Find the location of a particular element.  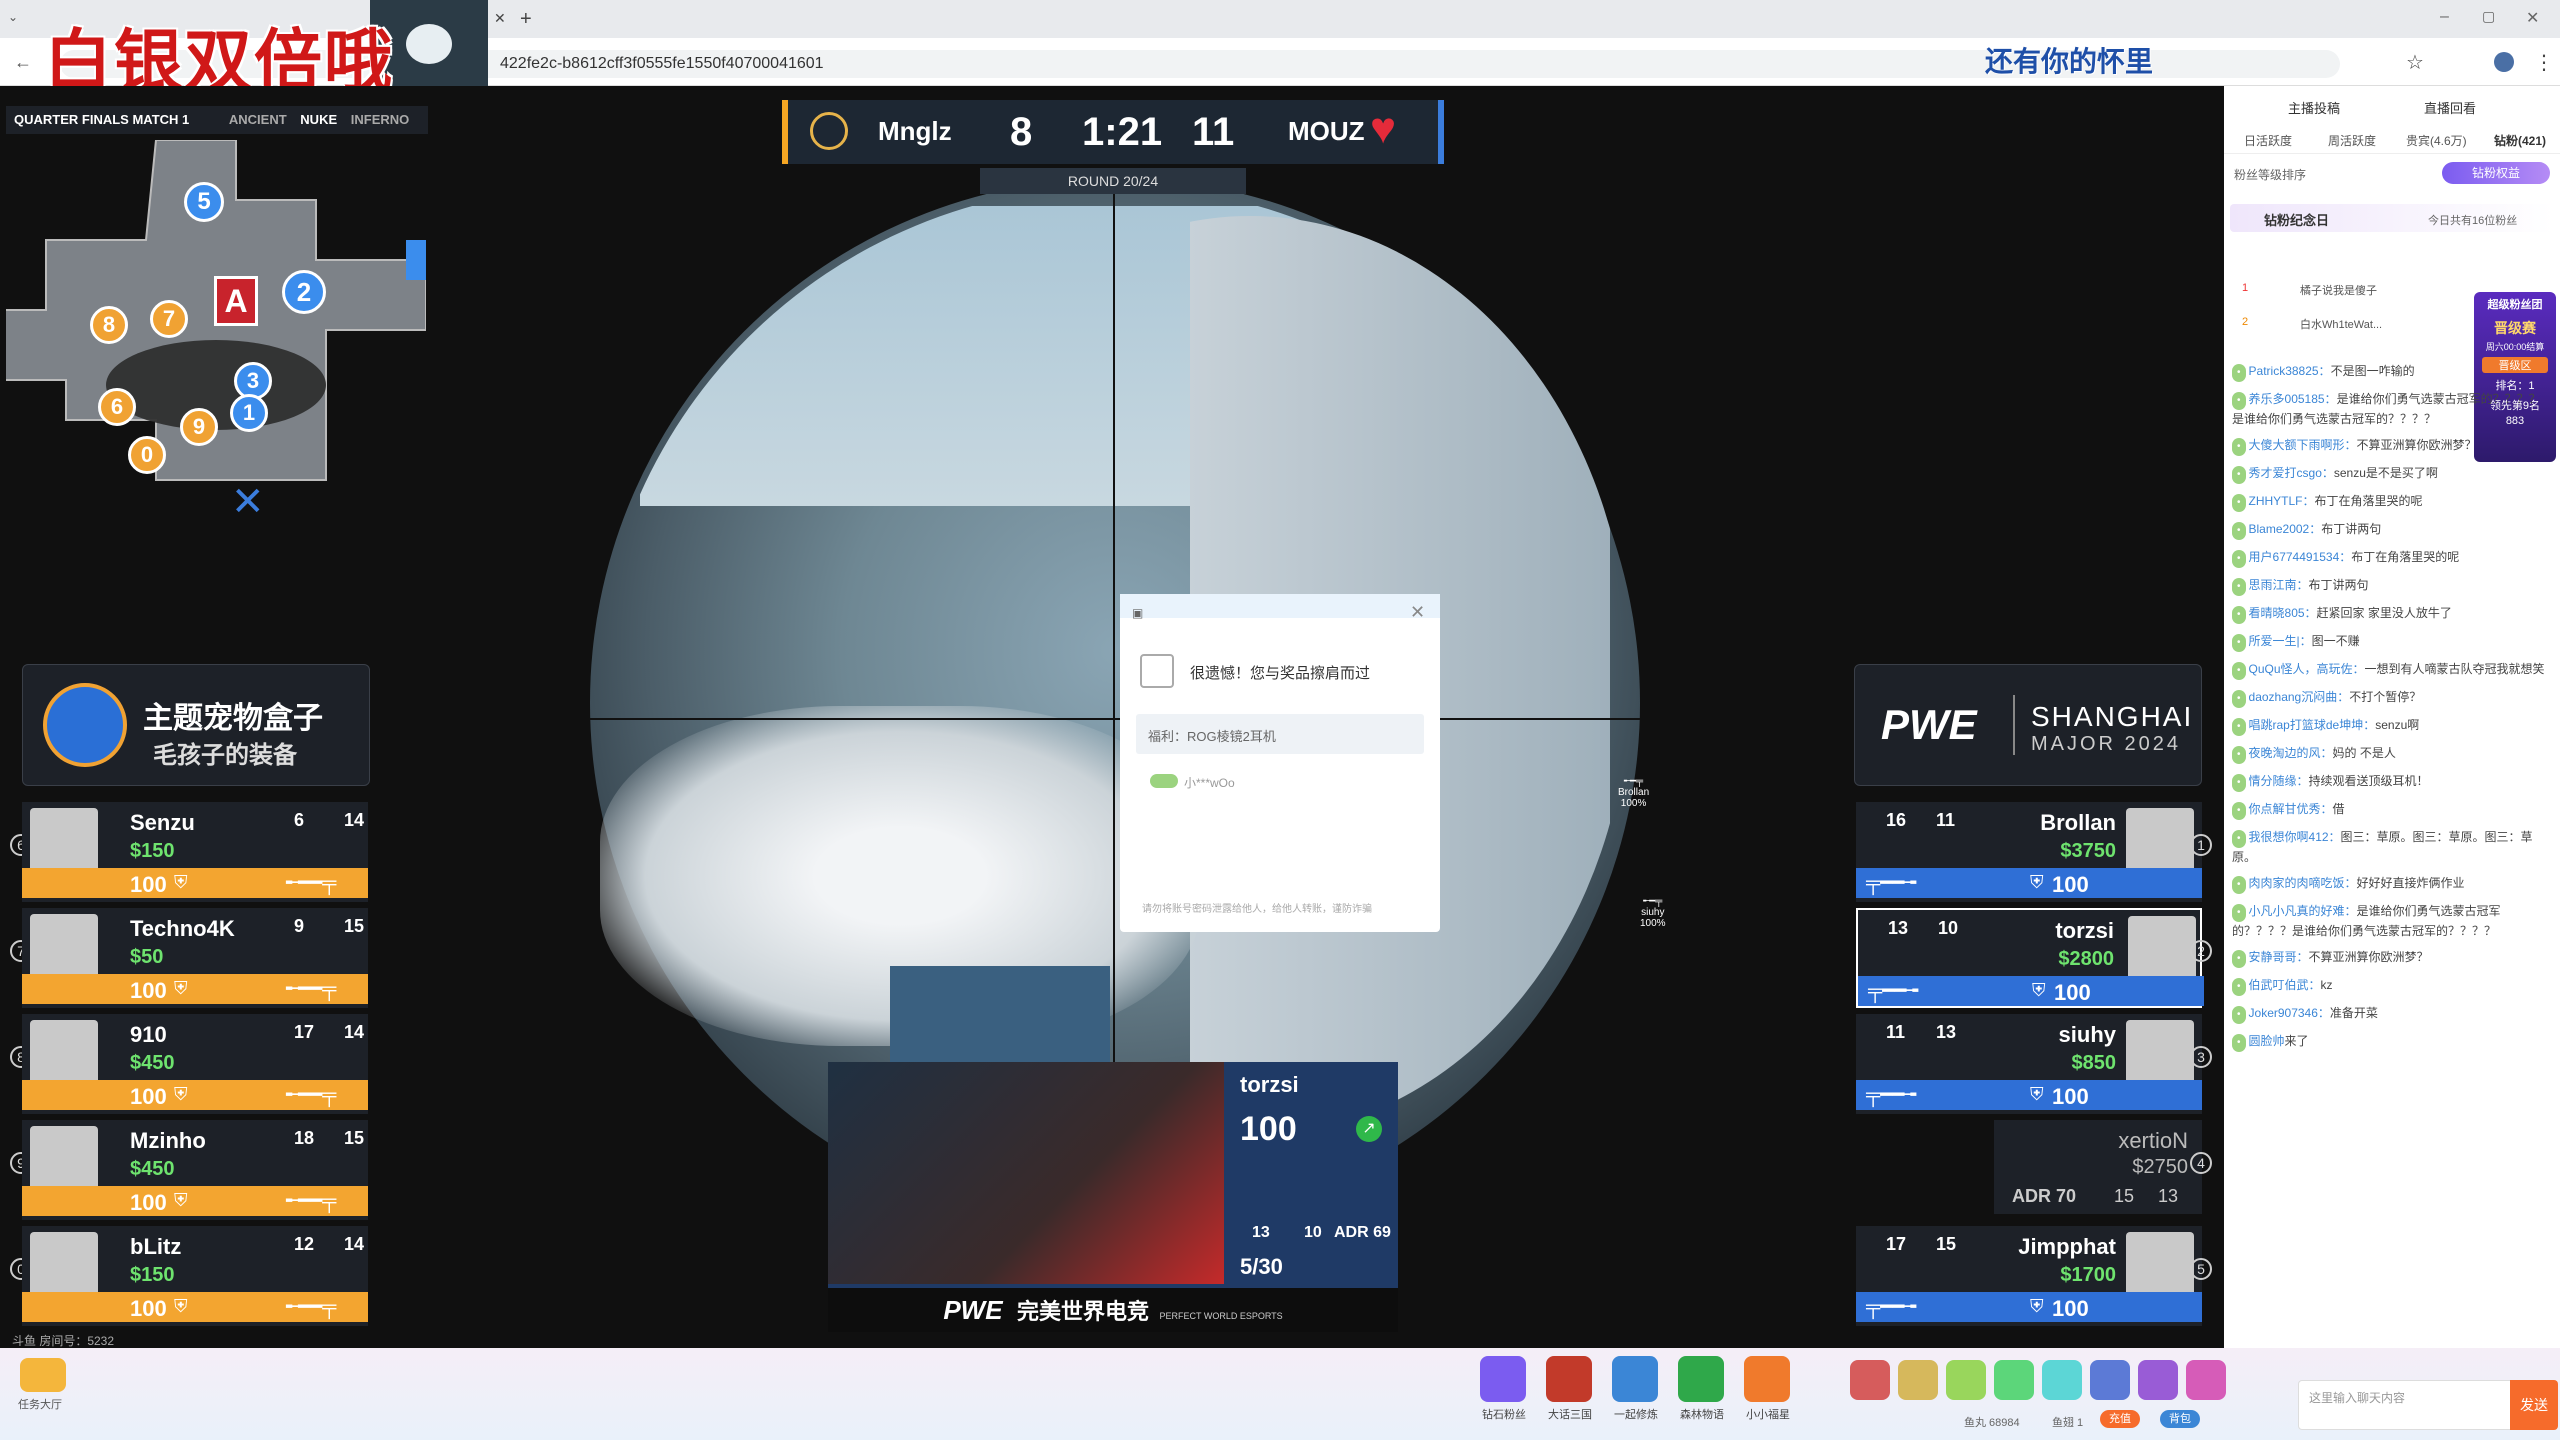

chat-message: • 看晴晓805：赶紧回家 家里没人放牛了 is located at coordinates (2392, 614).